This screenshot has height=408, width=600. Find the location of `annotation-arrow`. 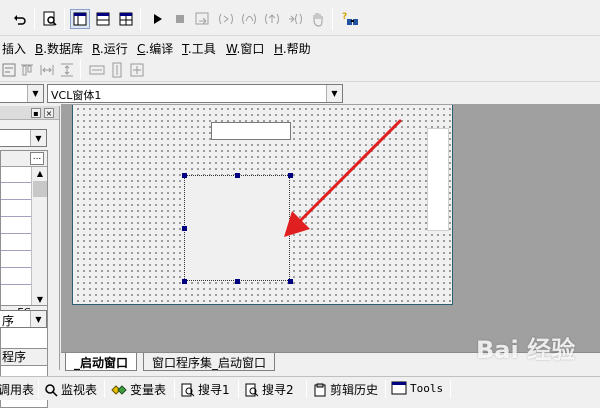

annotation-arrow is located at coordinates (343, 178).